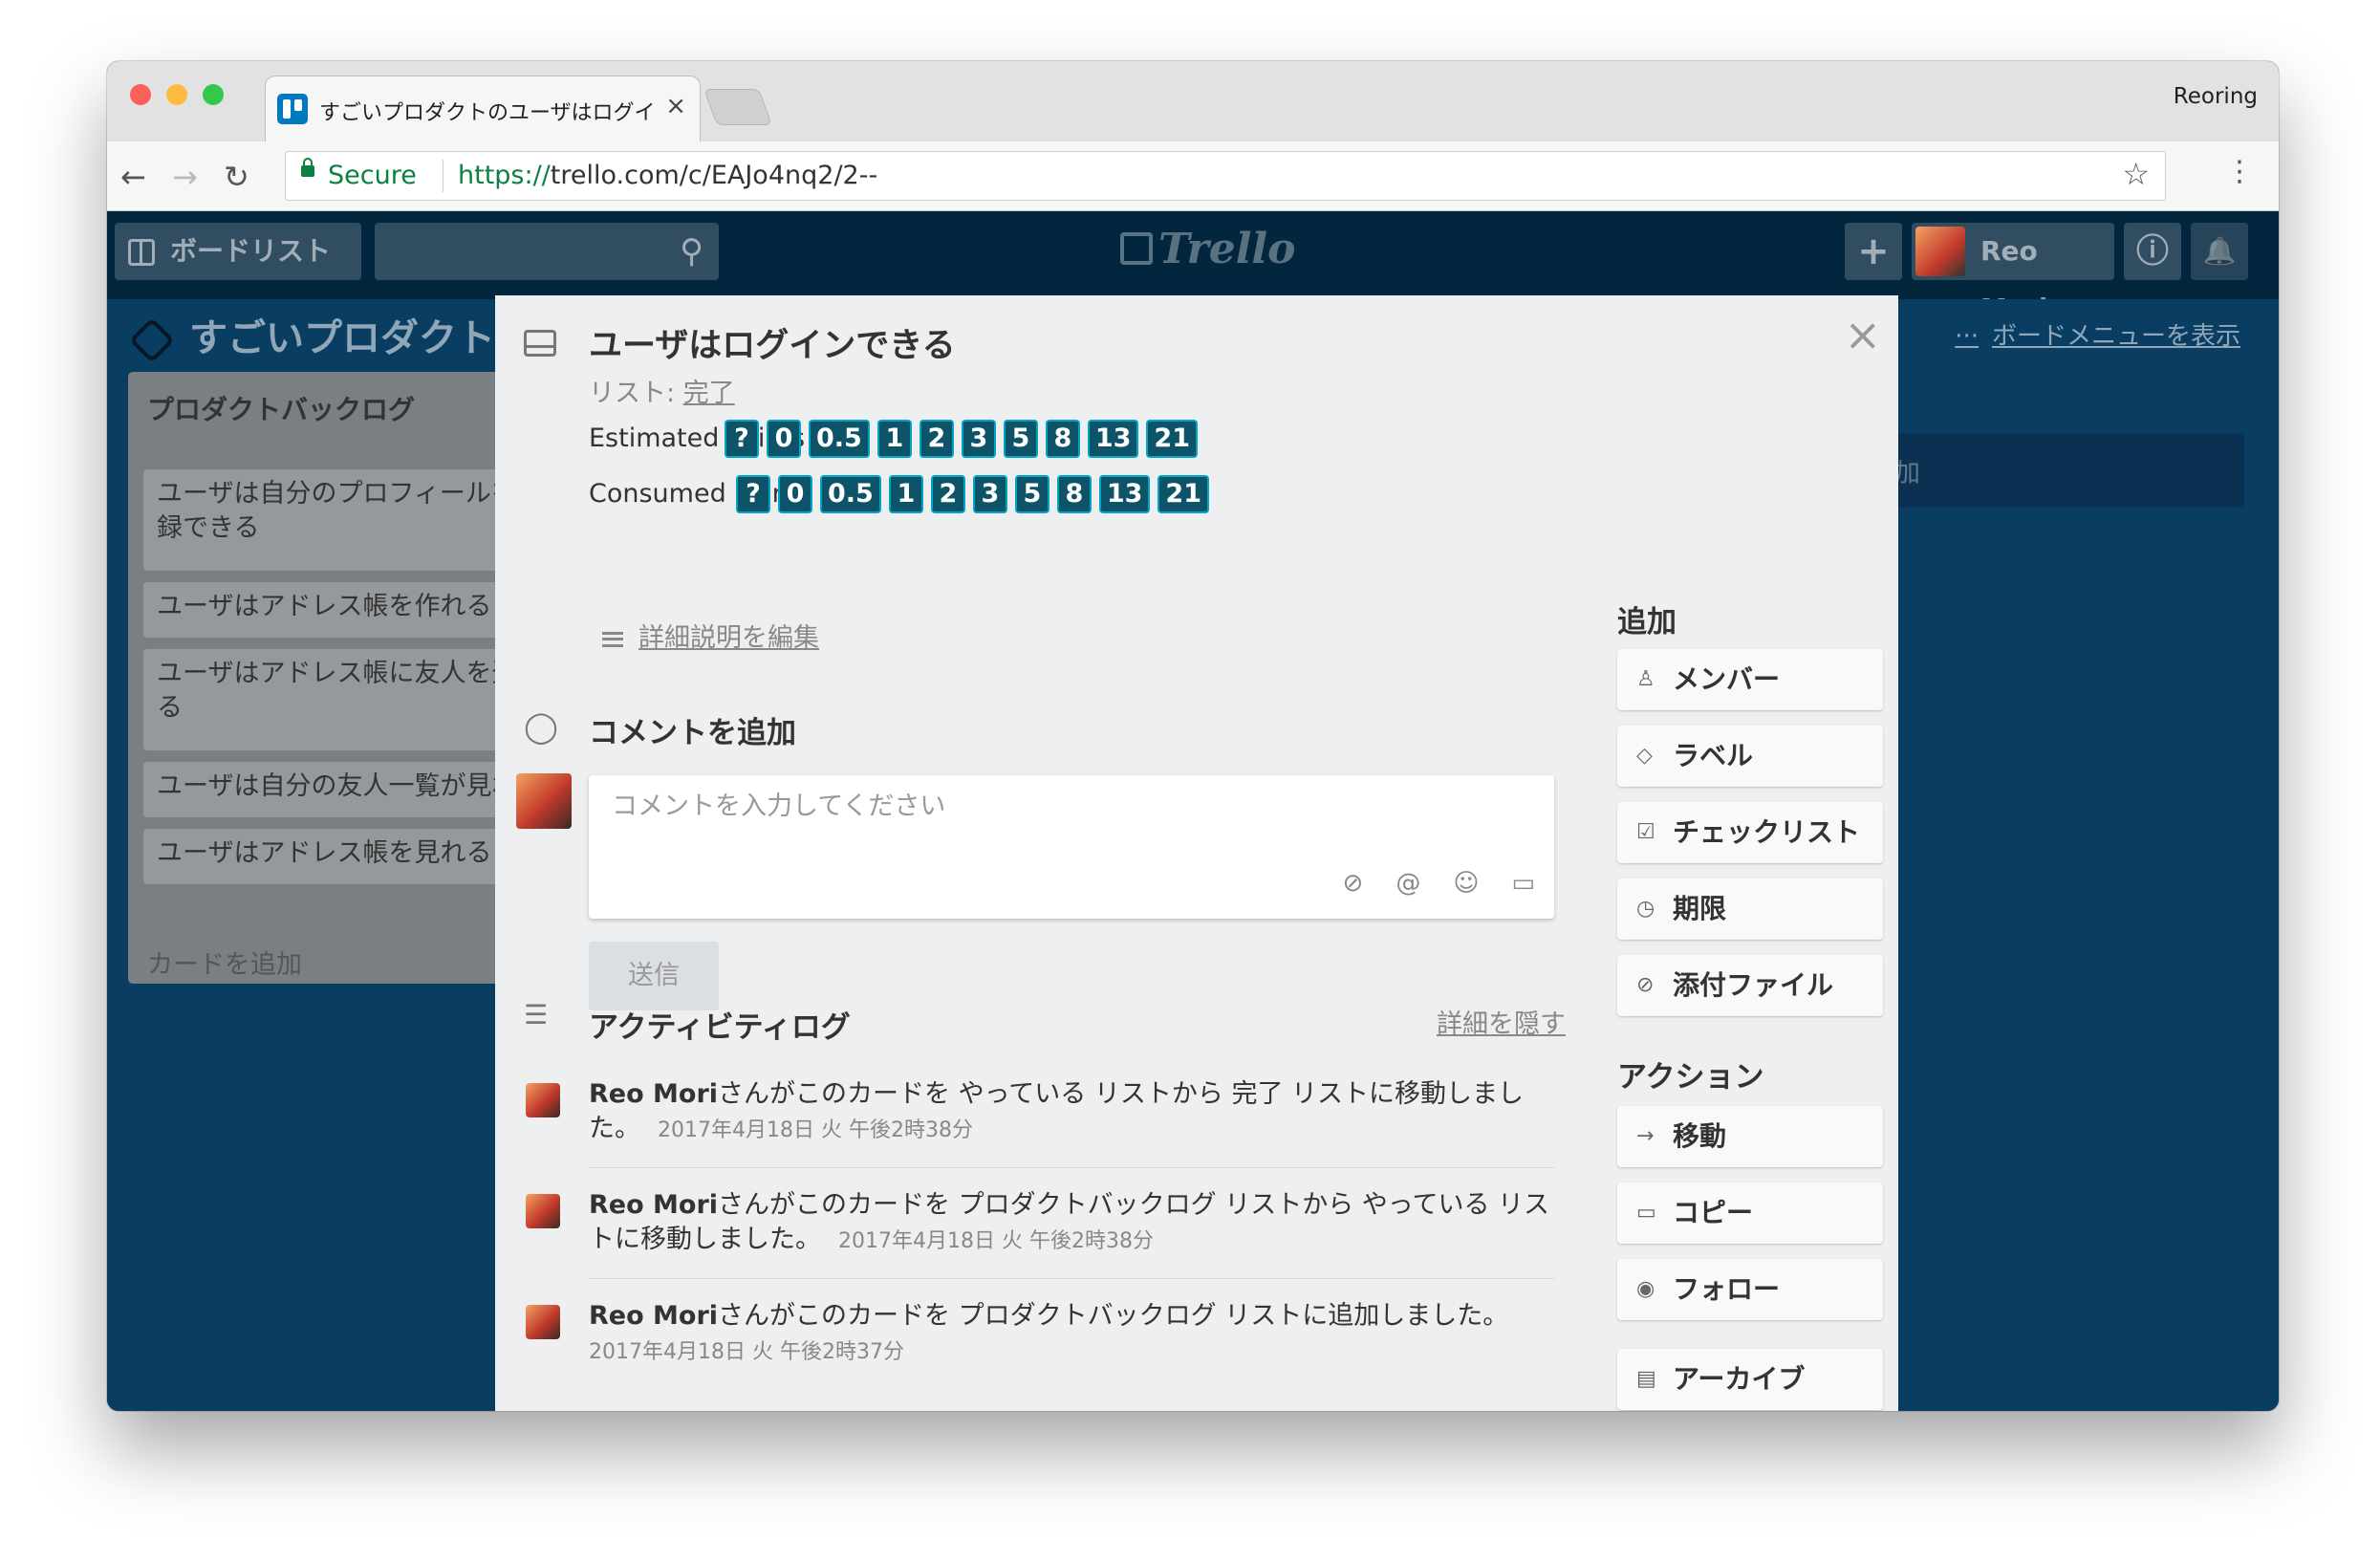 The width and height of the screenshot is (2380, 1562). I want to click on list-card: ユーザは自分のプロフィールを登 録できる, so click(344, 520).